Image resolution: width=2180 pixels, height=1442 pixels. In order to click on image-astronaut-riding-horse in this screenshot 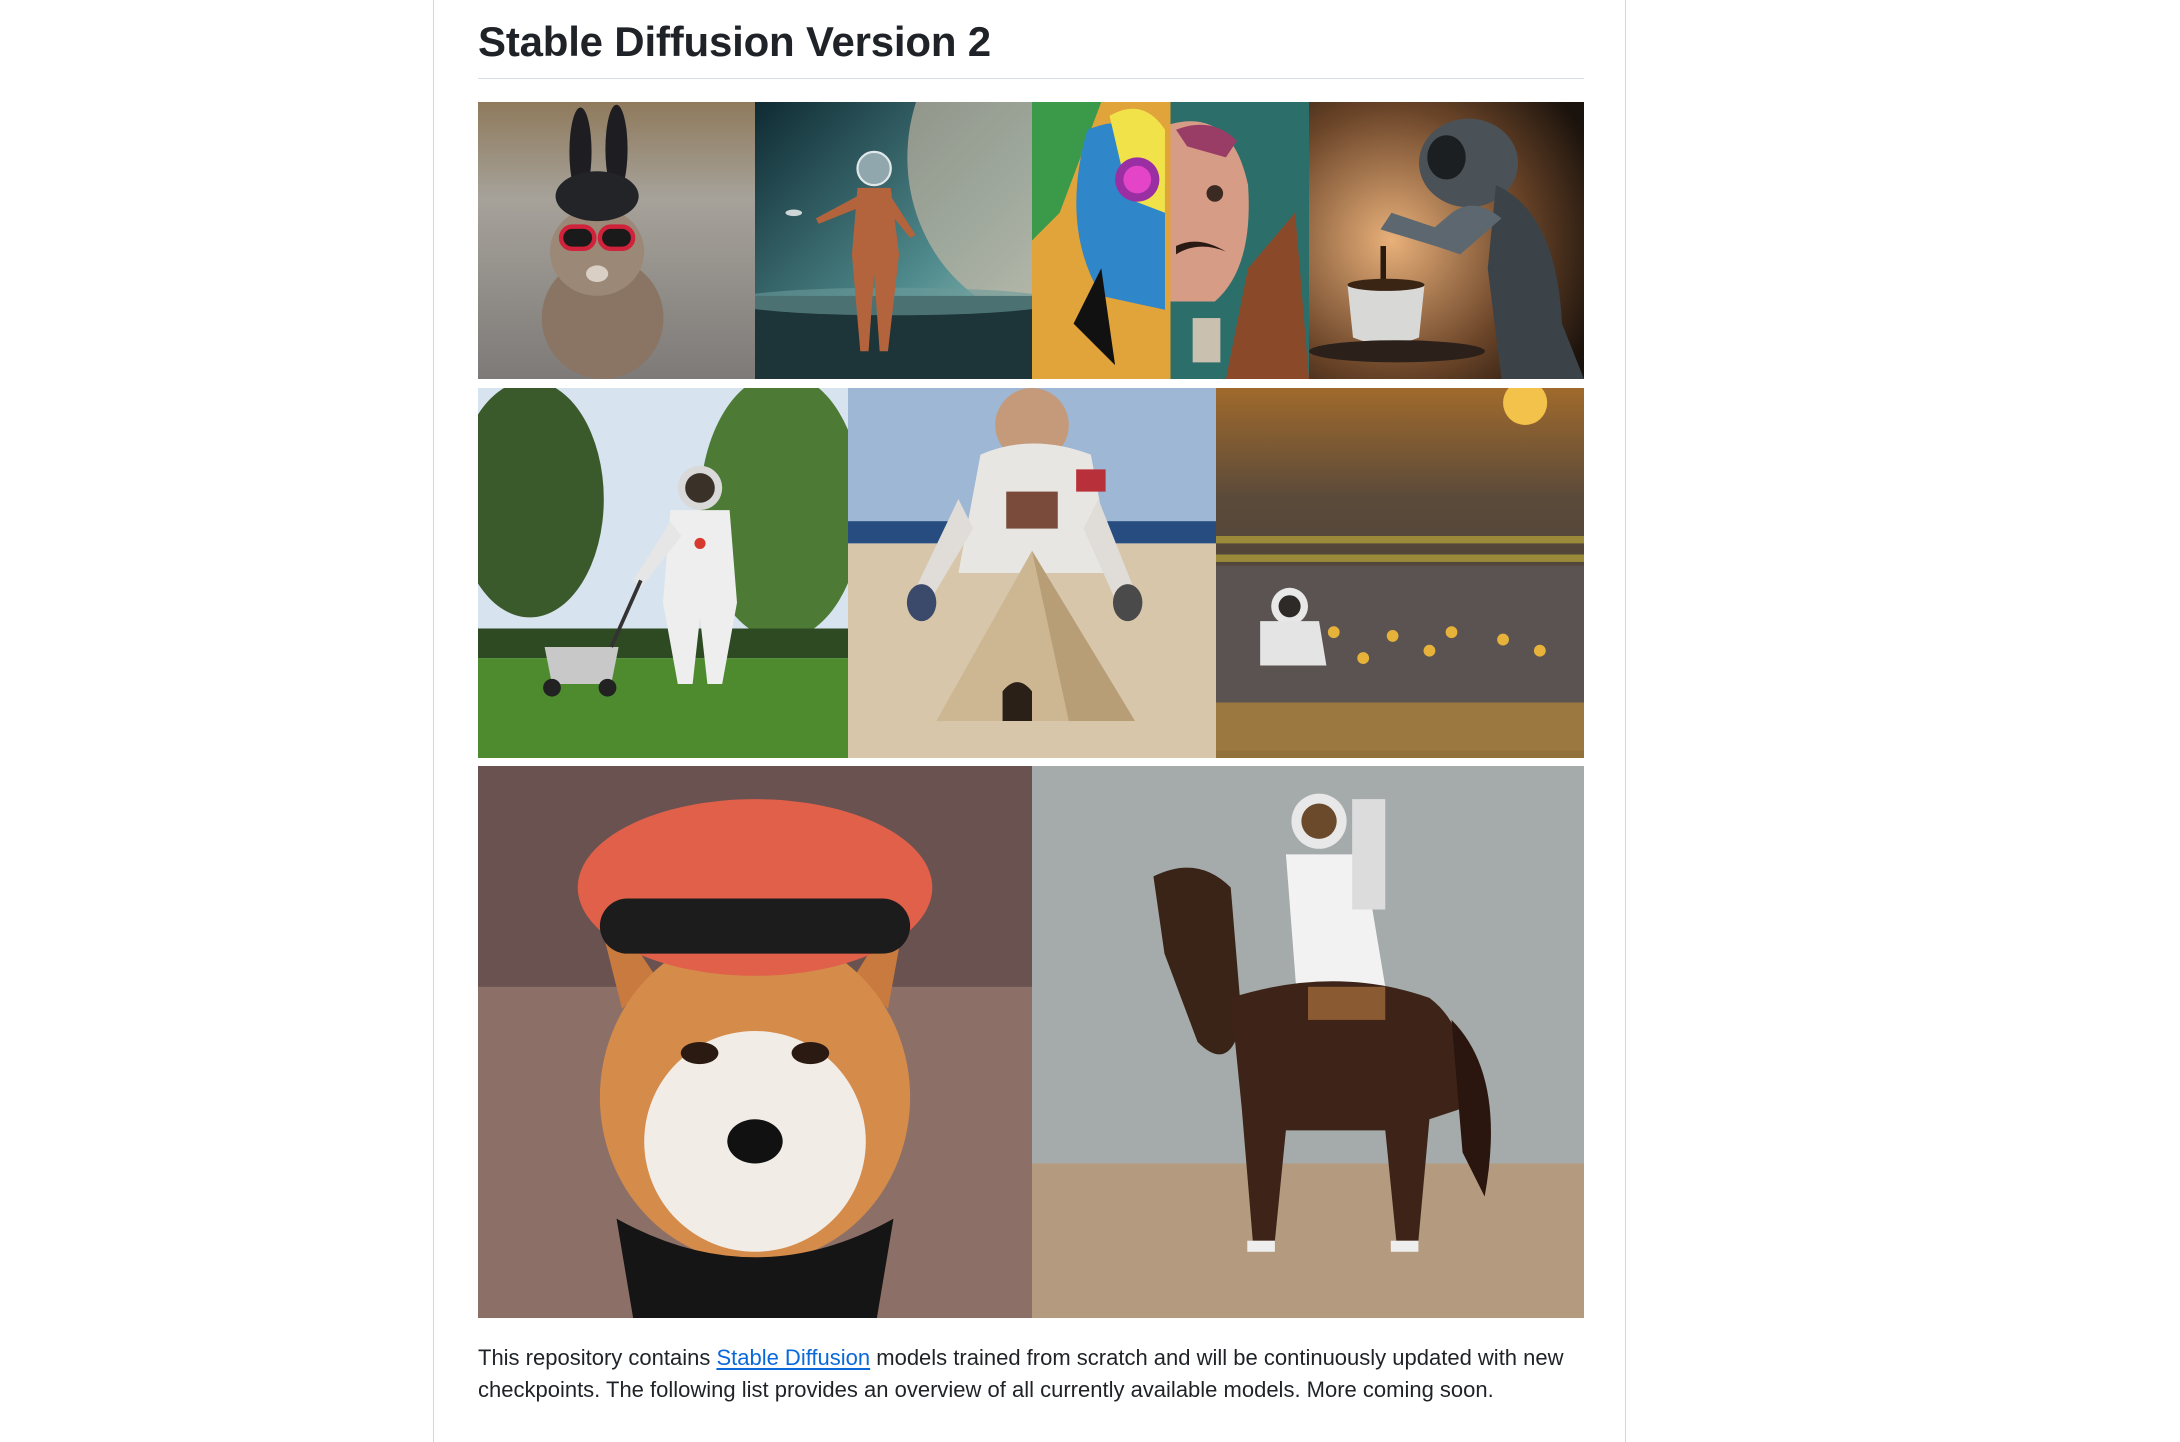, I will do `click(1308, 1042)`.